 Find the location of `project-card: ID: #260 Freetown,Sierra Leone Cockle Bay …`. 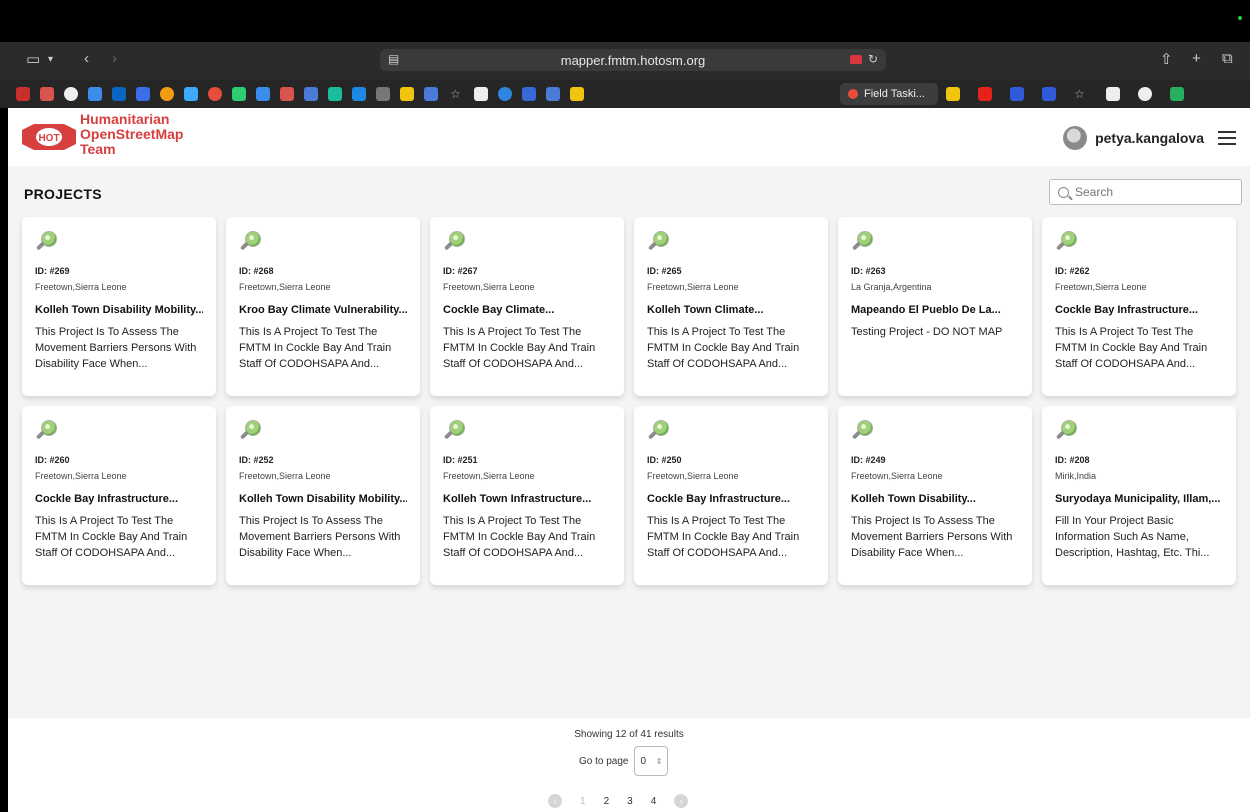

project-card: ID: #260 Freetown,Sierra Leone Cockle Bay … is located at coordinates (119, 495).